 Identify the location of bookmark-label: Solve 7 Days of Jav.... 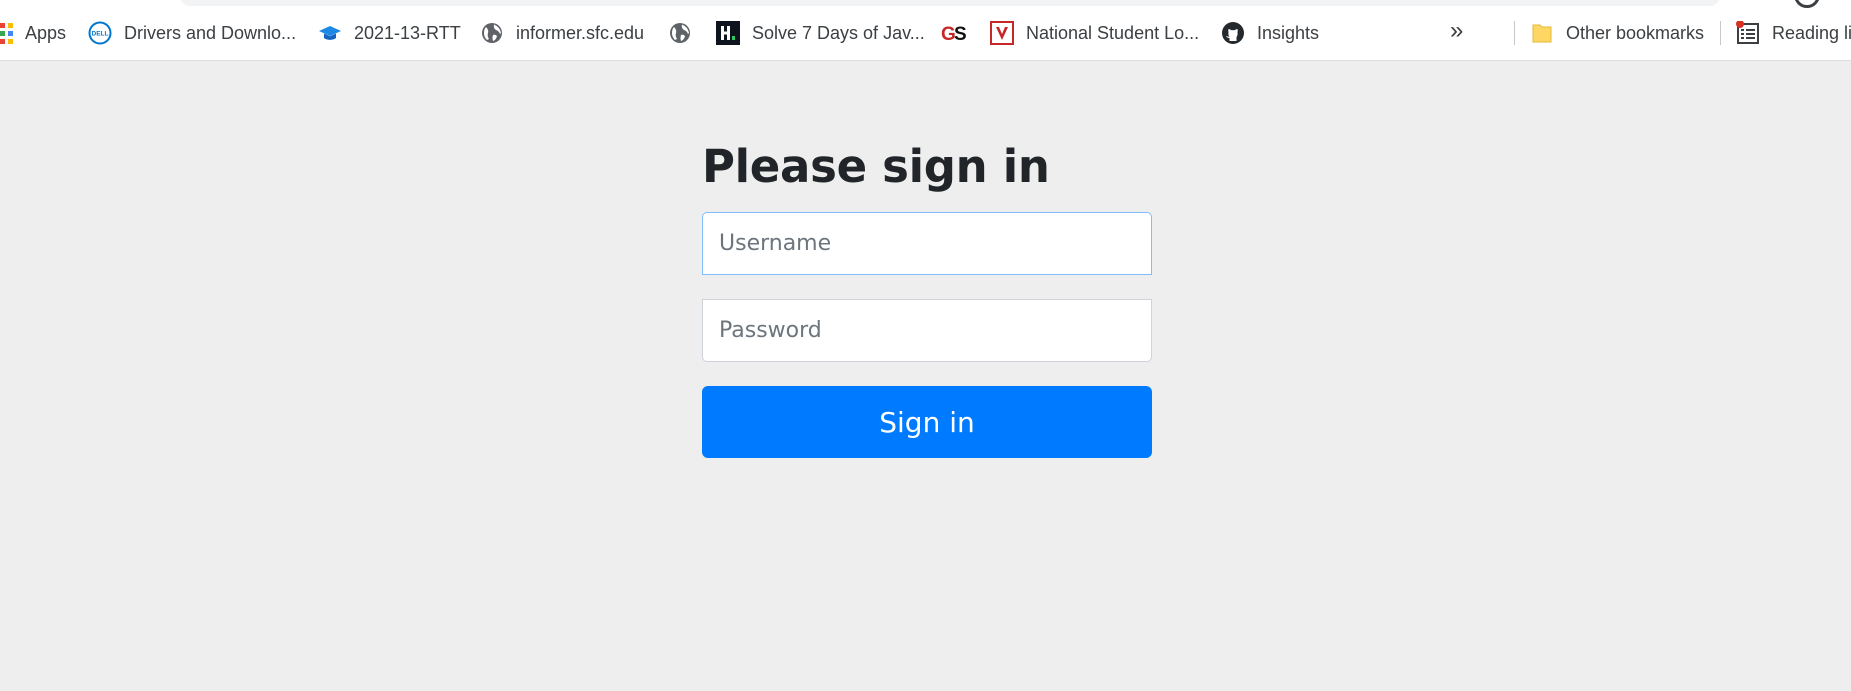
(838, 32).